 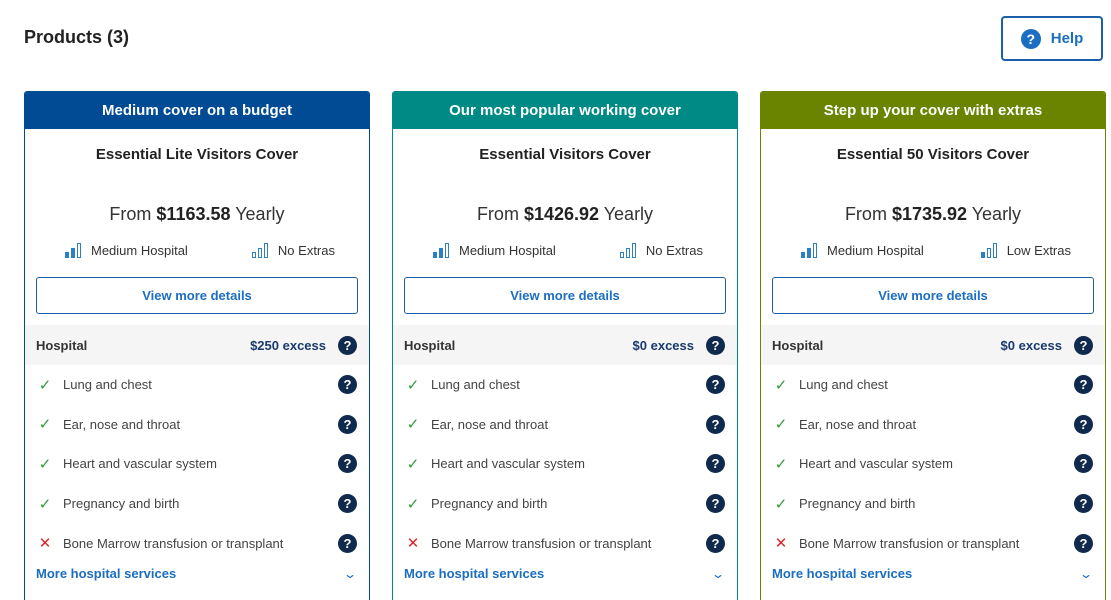 I want to click on price-line: From $1735.92 Yearly, so click(x=933, y=214).